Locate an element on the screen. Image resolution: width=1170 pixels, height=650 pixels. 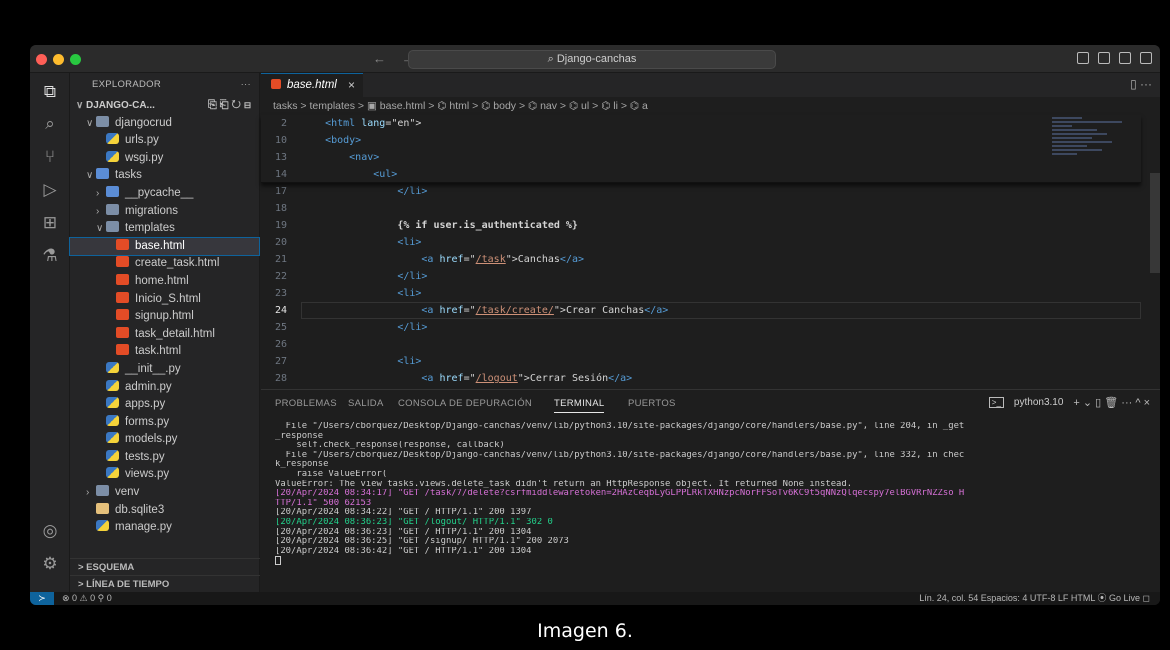
tree-item: signup.html is located at coordinates (164, 317).